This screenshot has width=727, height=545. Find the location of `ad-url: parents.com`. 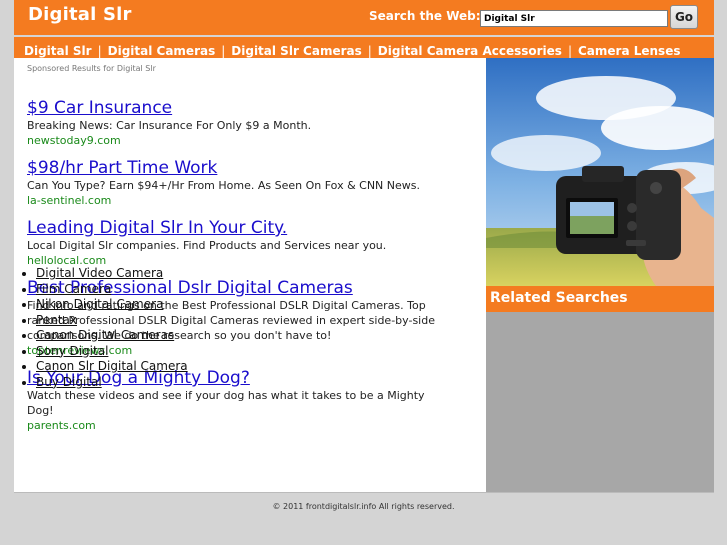

ad-url: parents.com is located at coordinates (237, 425).